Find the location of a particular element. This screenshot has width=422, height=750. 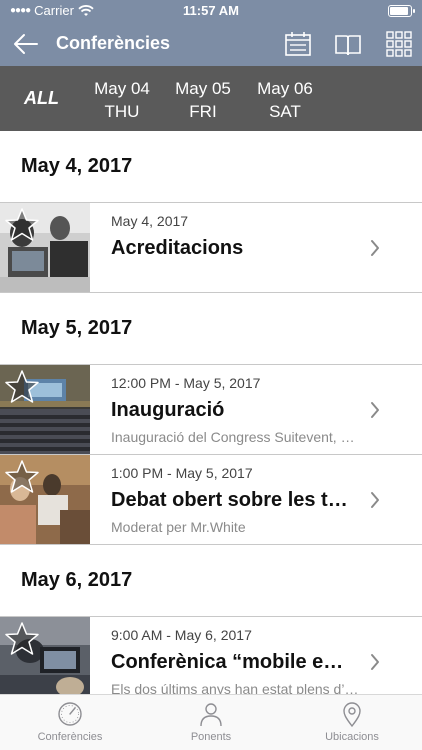

tab-label: Ubicacions is located at coordinates (352, 737).